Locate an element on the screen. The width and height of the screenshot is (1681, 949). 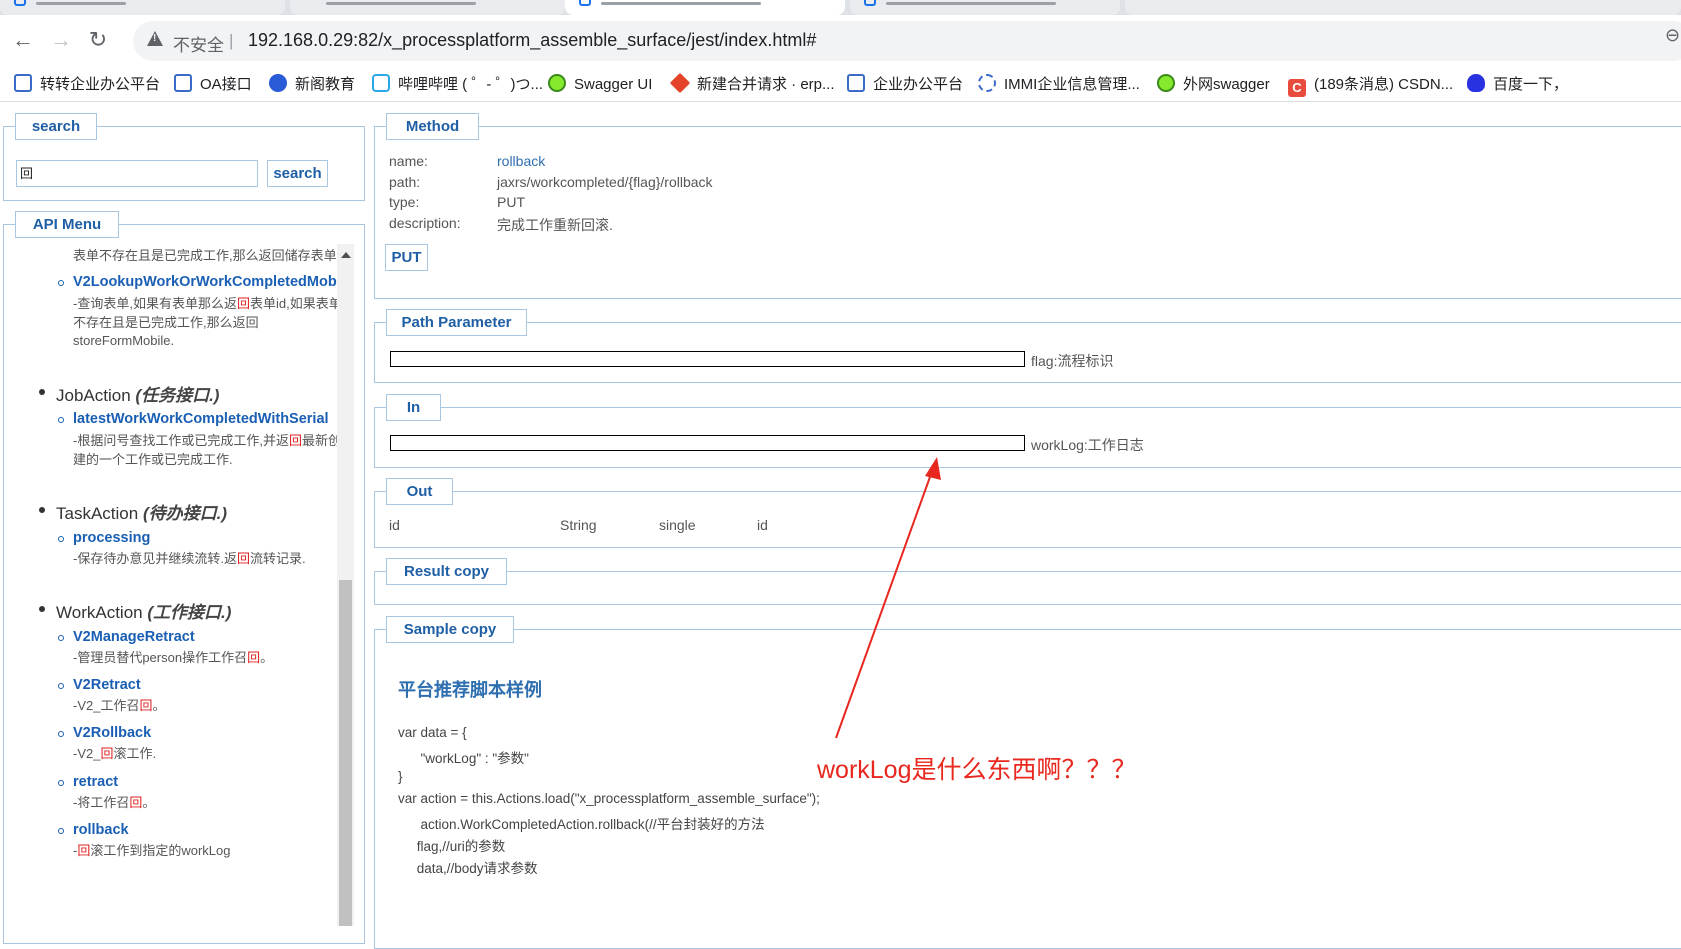
annotation-text: workLog是什么东西啊？？？ is located at coordinates (977, 770).